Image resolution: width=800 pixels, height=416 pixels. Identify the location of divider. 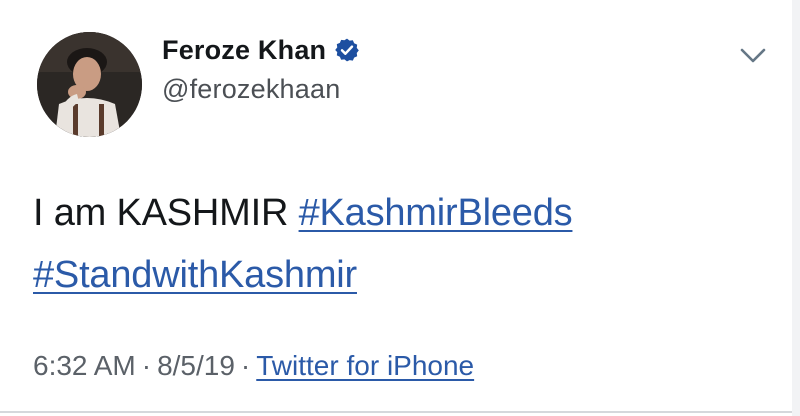
(400, 412).